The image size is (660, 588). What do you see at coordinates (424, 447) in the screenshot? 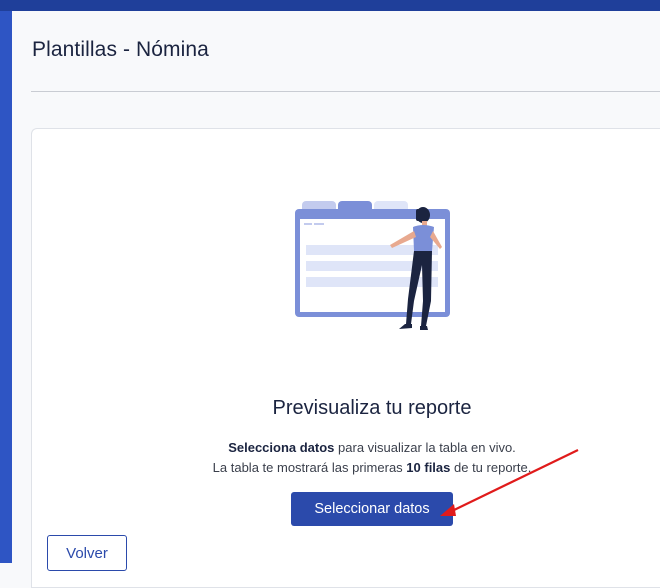
I see `line1-rest: para visualizar la tabla en vivo.` at bounding box center [424, 447].